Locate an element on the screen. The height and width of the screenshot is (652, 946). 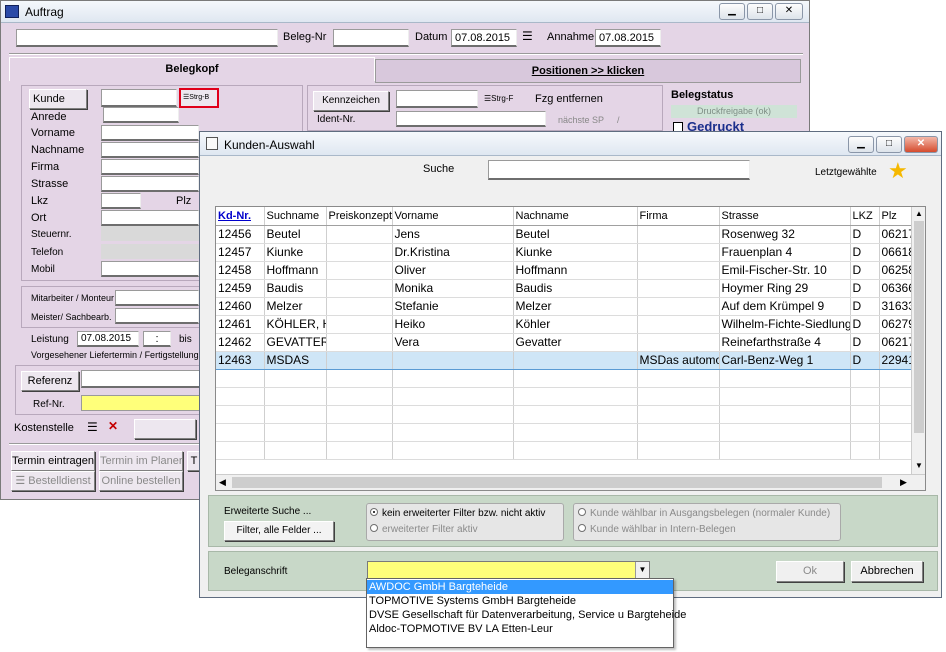
minimize-button: ▁ is located at coordinates (732, 11).